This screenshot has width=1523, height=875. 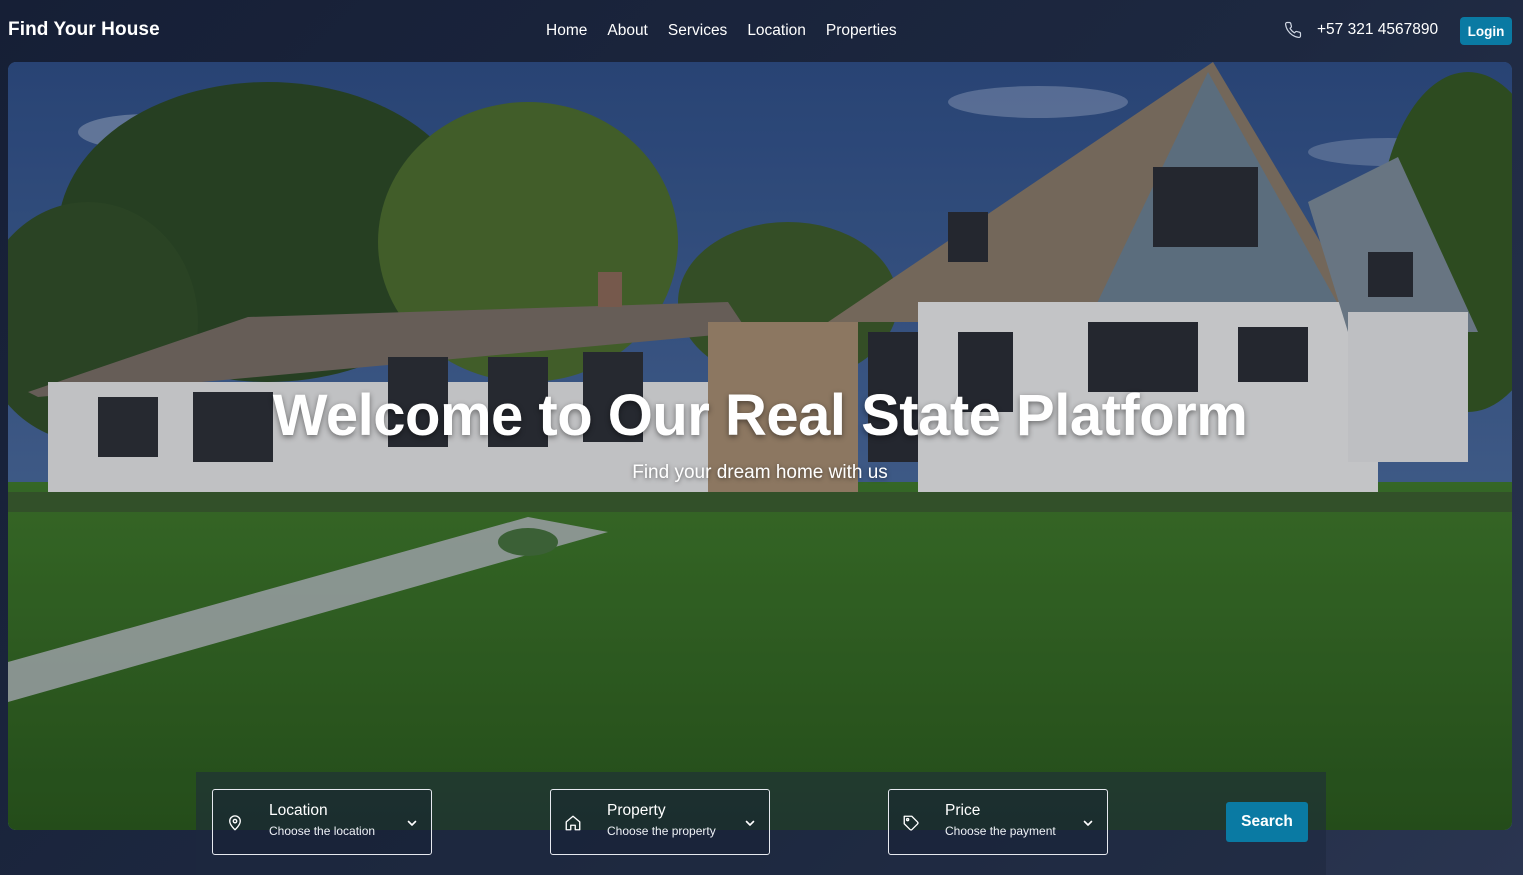 What do you see at coordinates (566, 31) in the screenshot?
I see `nav-home: Home` at bounding box center [566, 31].